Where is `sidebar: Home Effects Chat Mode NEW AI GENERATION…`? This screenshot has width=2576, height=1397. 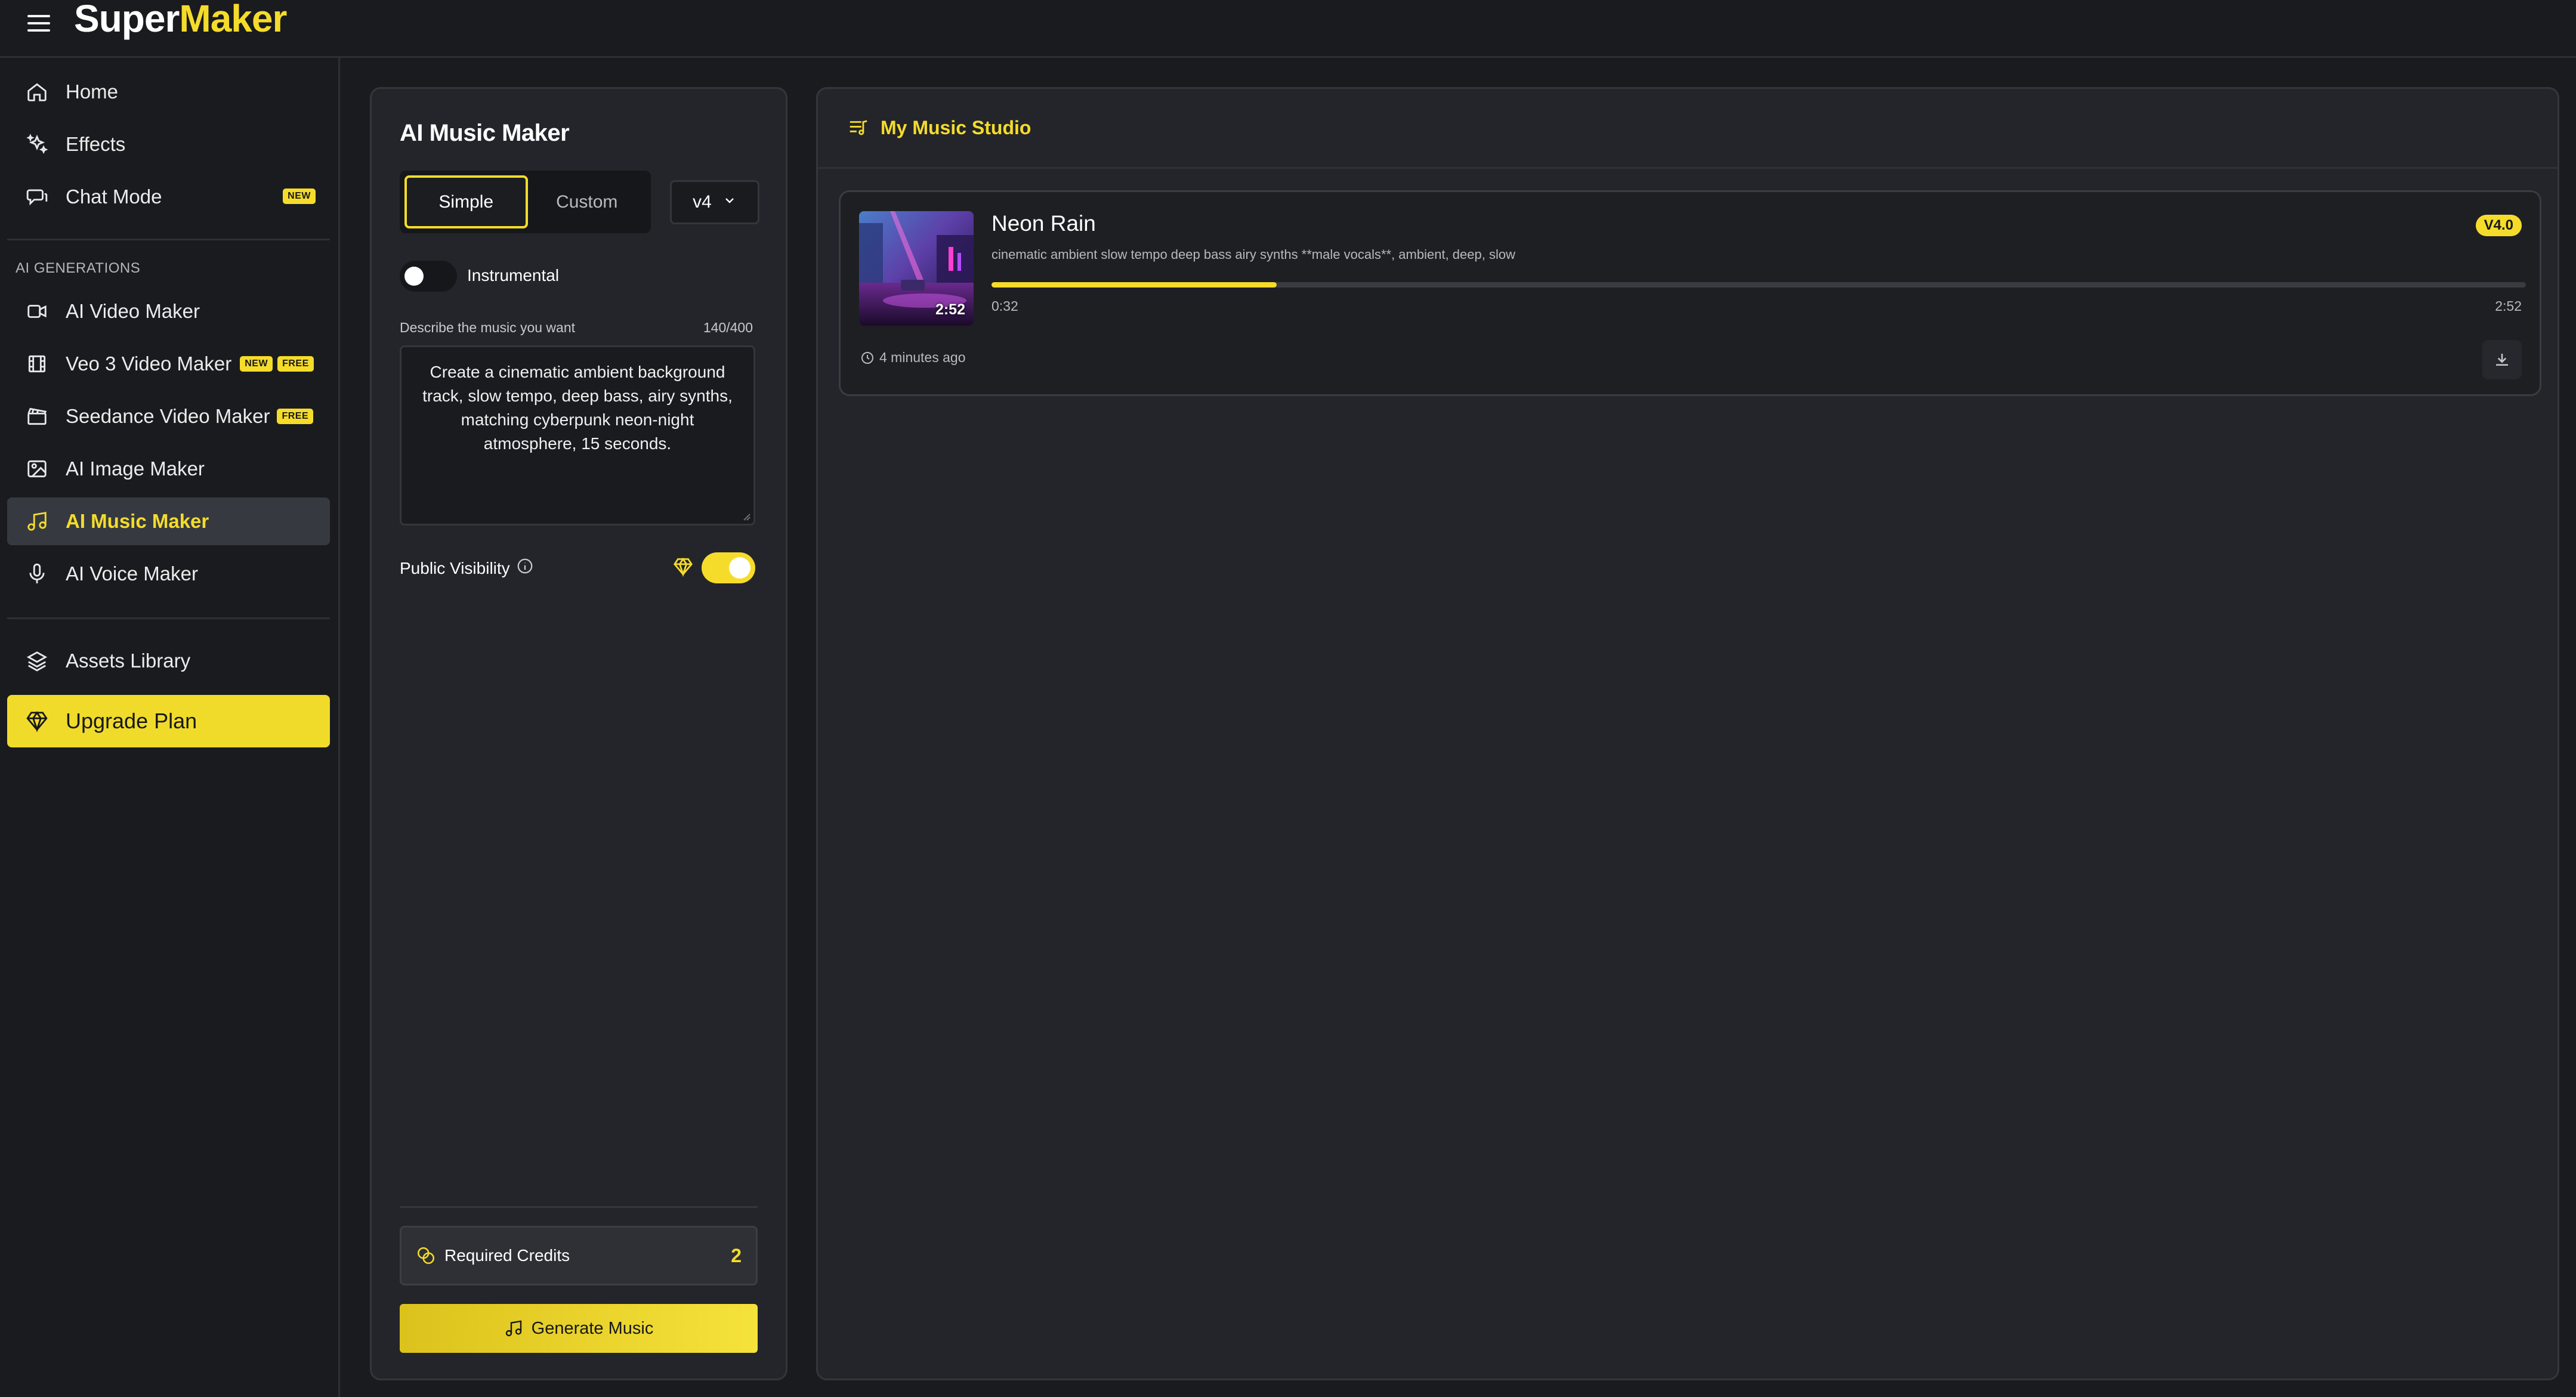
sidebar: Home Effects Chat Mode NEW AI GENERATION… is located at coordinates (170, 728).